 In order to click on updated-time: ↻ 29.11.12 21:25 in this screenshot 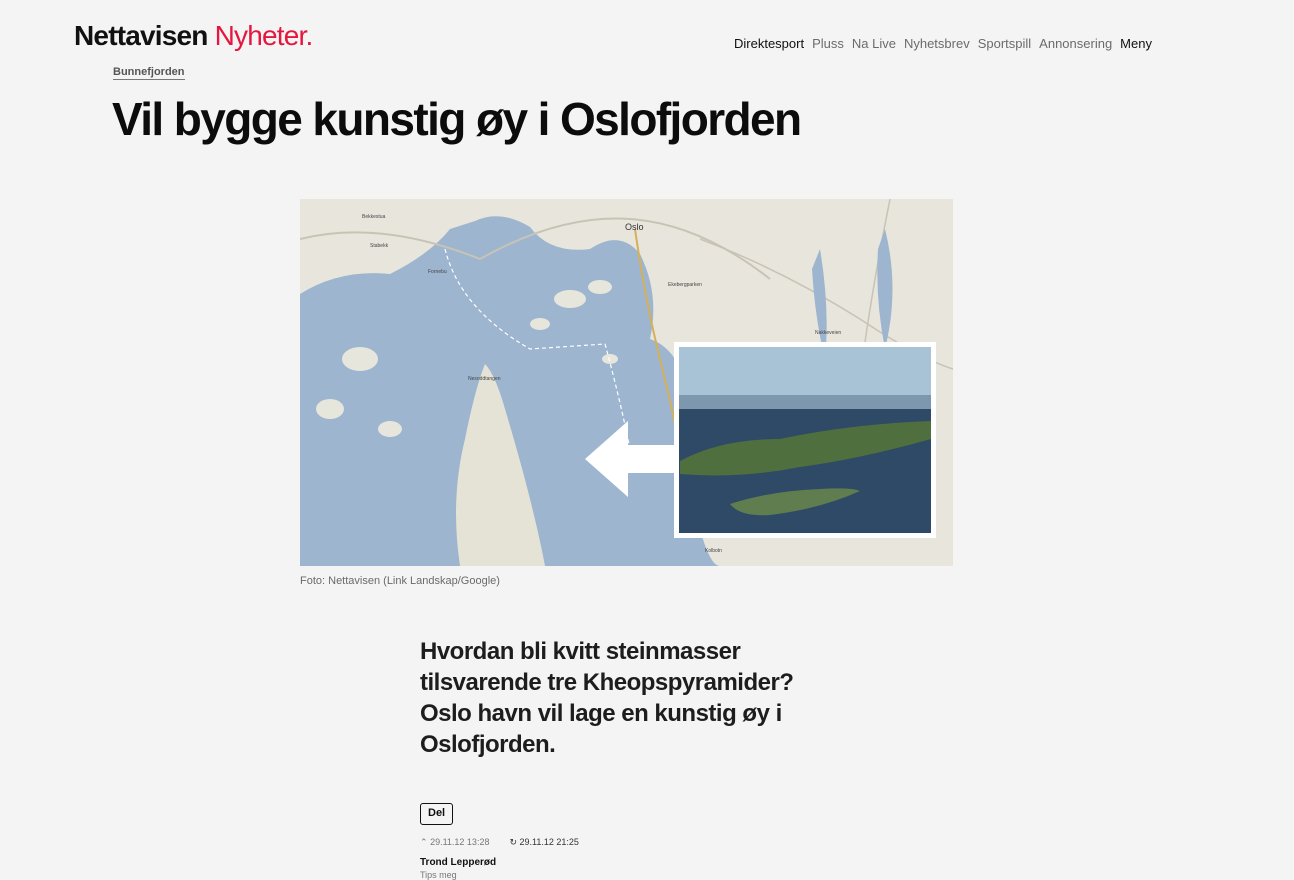, I will do `click(543, 842)`.